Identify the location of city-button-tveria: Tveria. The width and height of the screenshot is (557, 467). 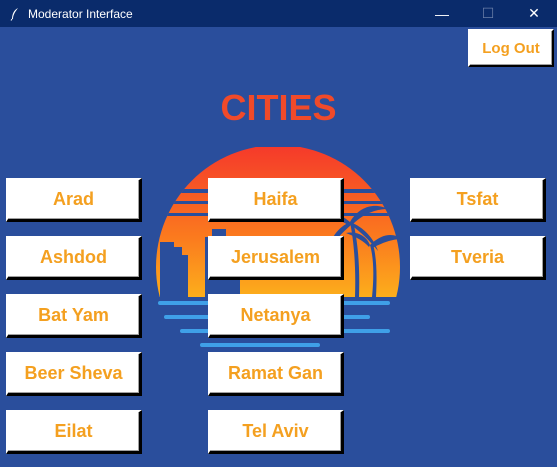
(478, 258).